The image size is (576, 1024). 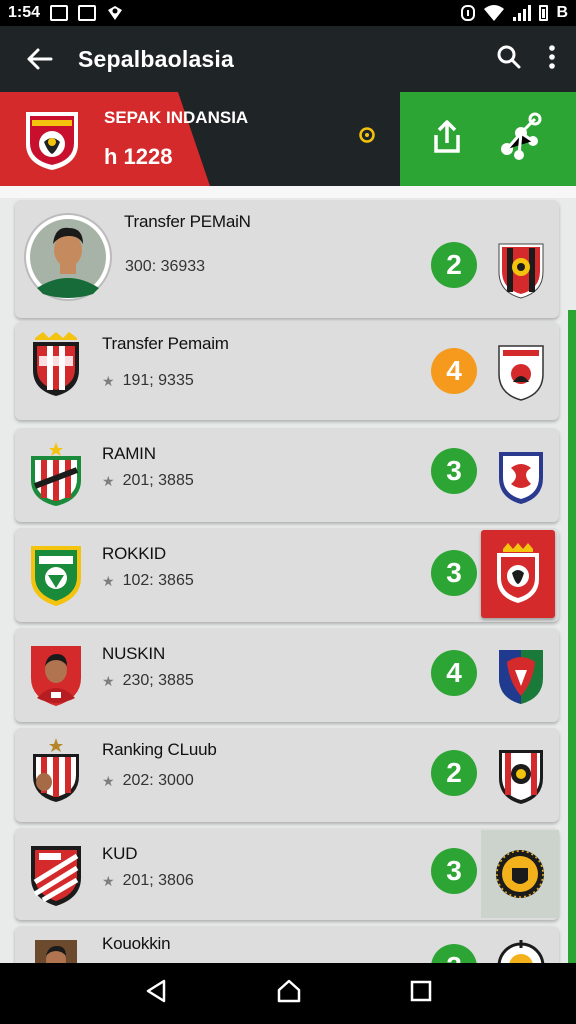 I want to click on battery-icon, so click(x=544, y=13).